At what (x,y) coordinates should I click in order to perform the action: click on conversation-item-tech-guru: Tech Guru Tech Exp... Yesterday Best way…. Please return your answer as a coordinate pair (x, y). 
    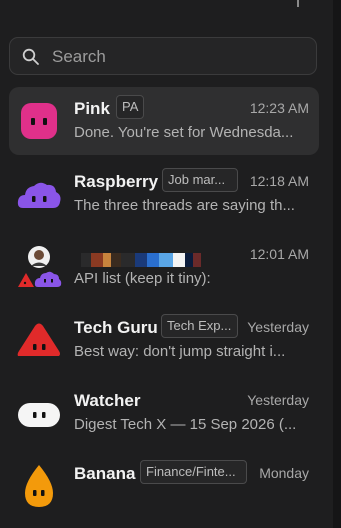
    Looking at the image, I should click on (164, 340).